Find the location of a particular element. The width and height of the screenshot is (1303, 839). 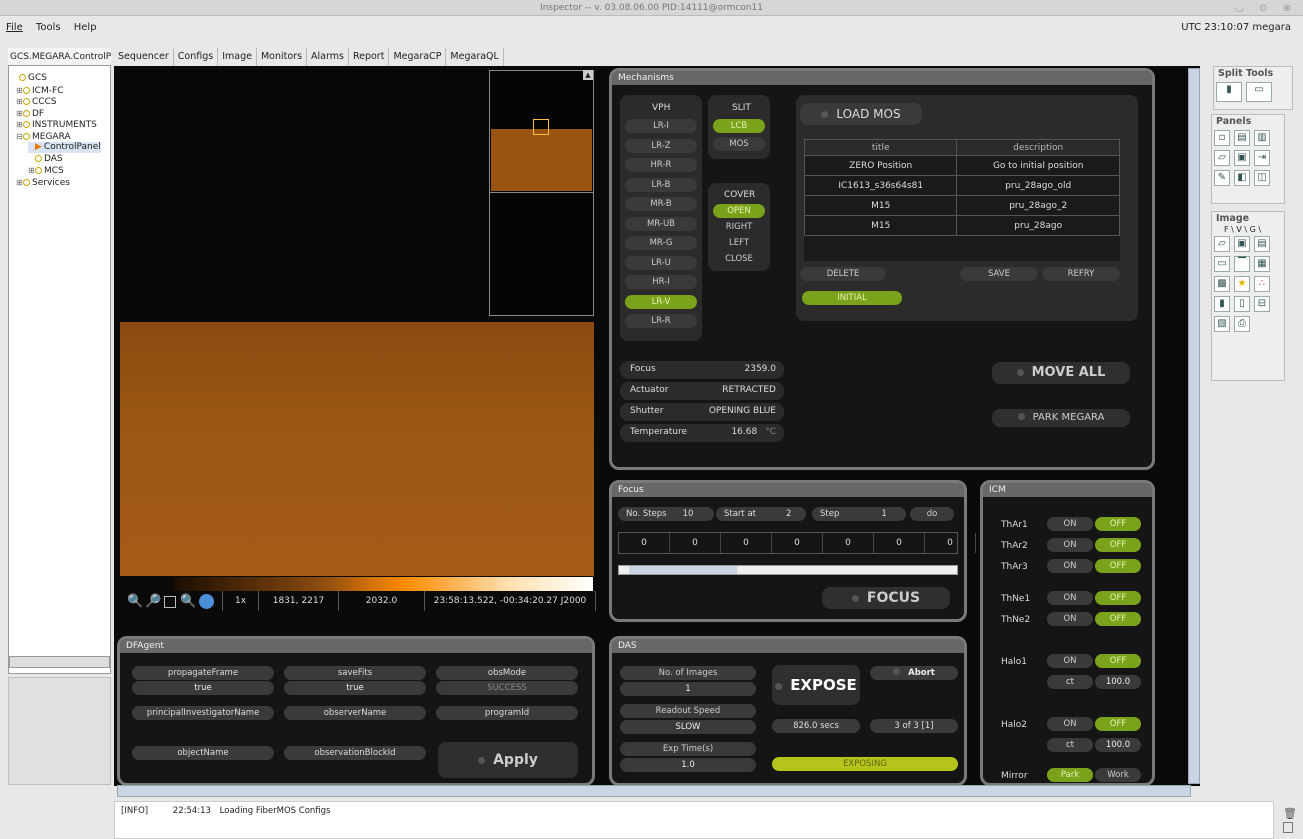

save-image-icon: ▣ is located at coordinates (1242, 244).